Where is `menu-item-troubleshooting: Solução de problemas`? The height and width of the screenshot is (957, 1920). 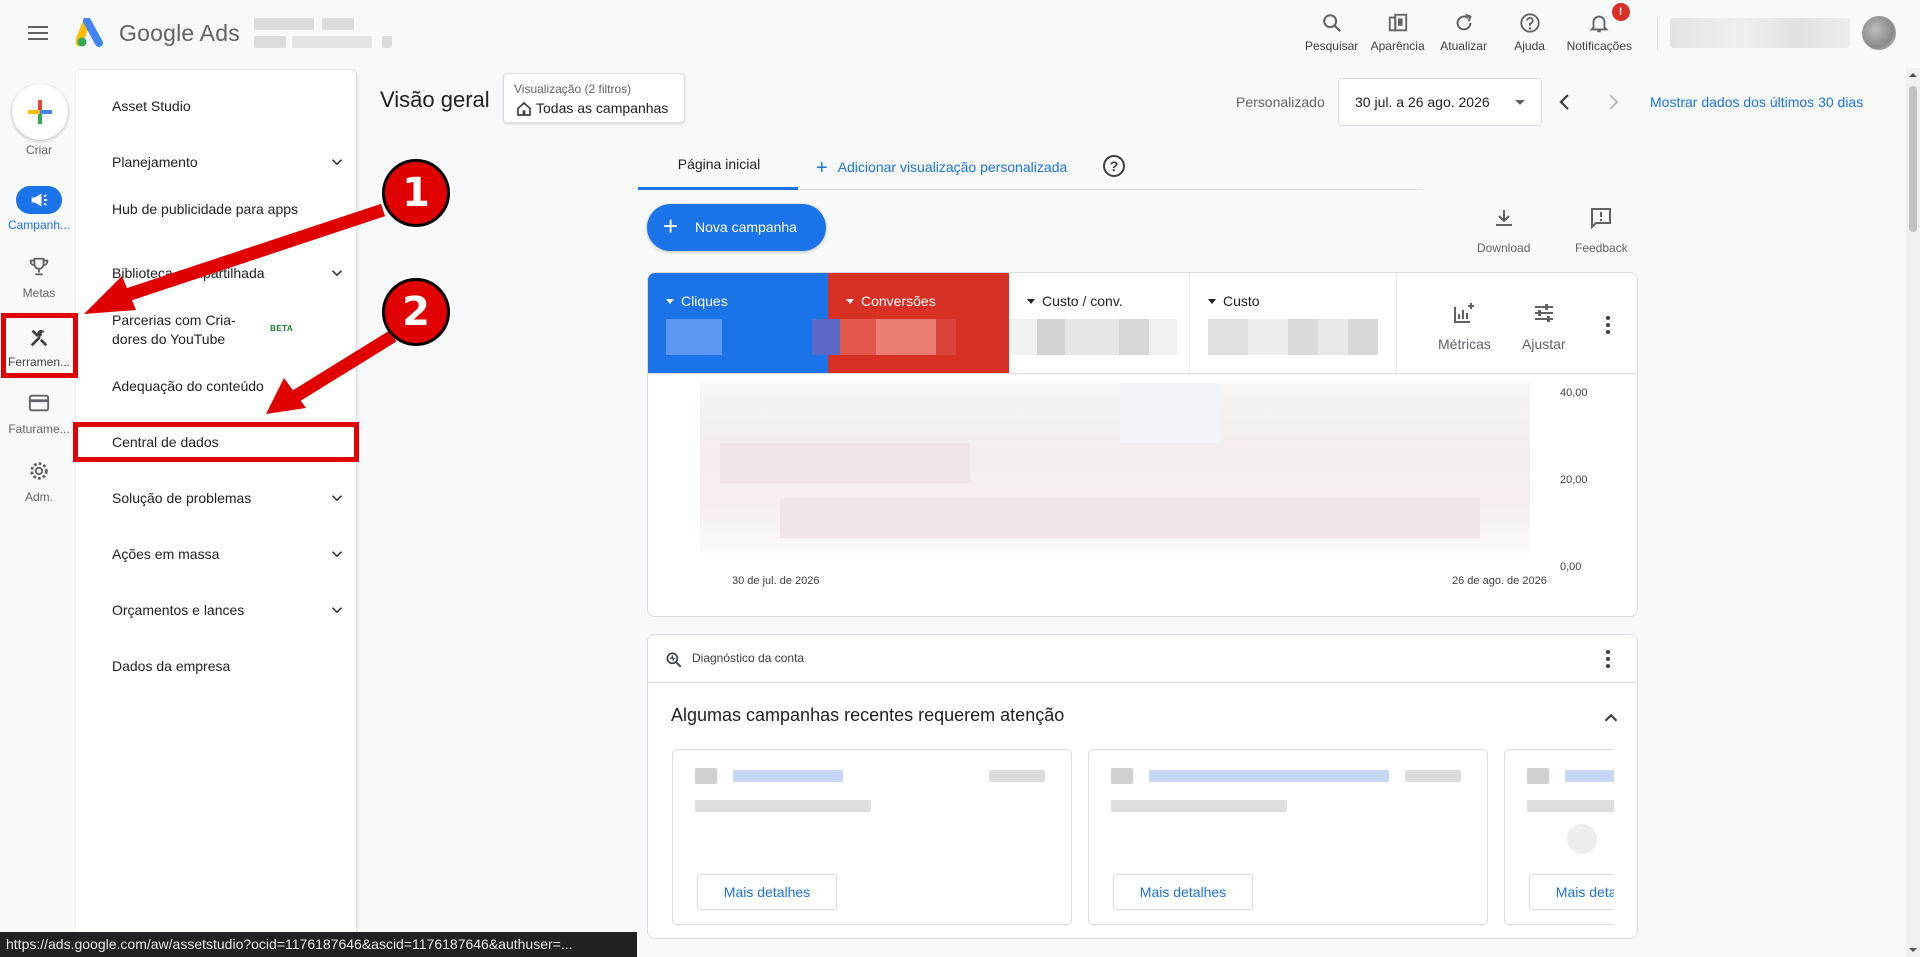 menu-item-troubleshooting: Solução de problemas is located at coordinates (230, 498).